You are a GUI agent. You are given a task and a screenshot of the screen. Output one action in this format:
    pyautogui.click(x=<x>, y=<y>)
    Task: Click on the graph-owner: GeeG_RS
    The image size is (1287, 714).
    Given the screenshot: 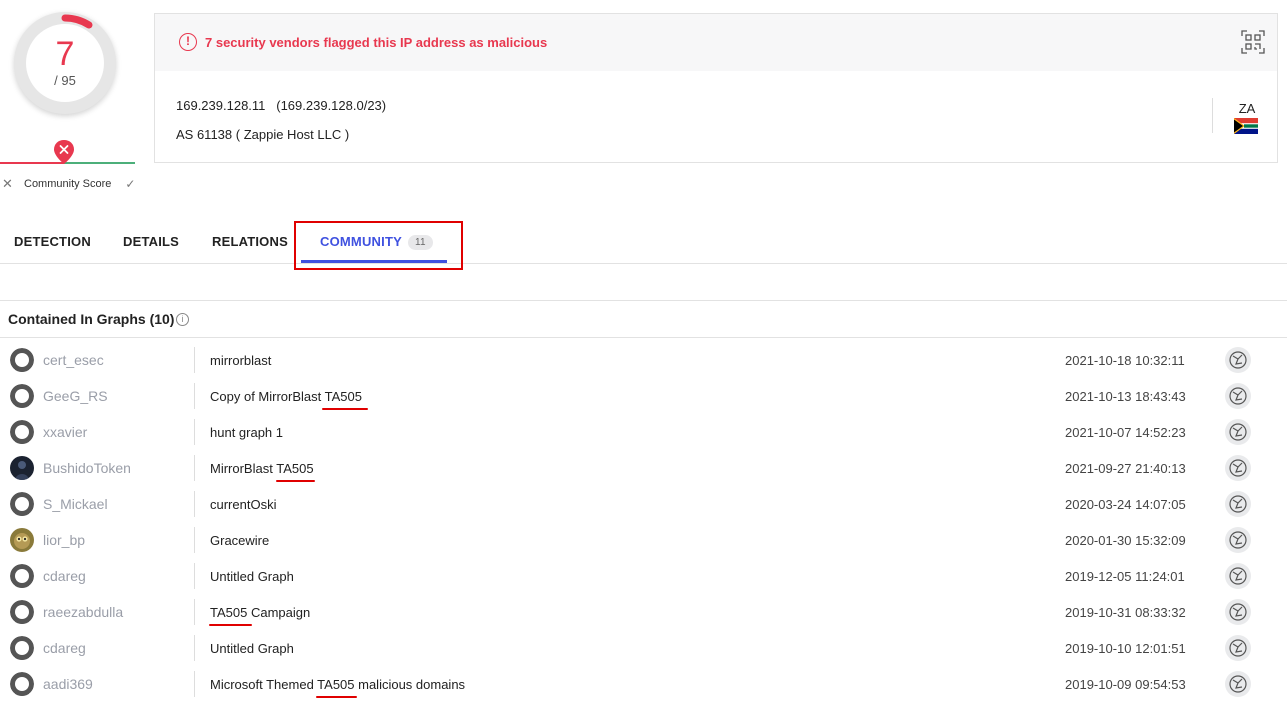 What is the action you would take?
    pyautogui.click(x=75, y=396)
    